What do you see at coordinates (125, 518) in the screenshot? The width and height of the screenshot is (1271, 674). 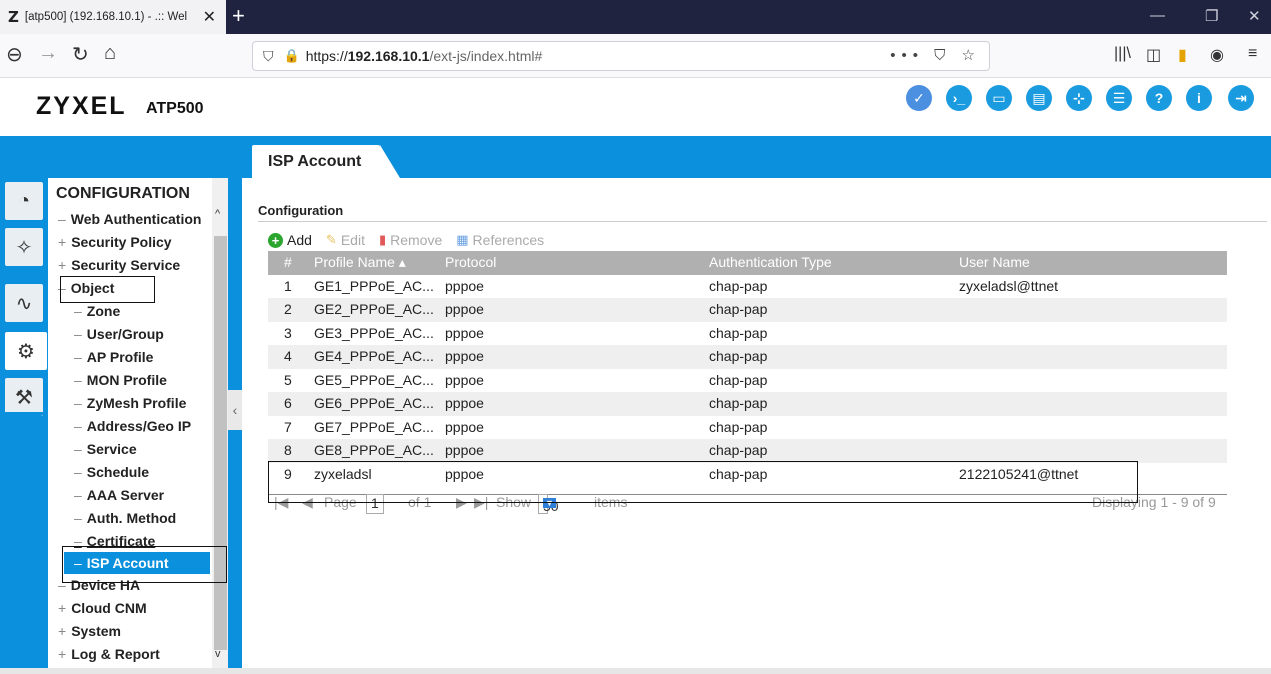 I see `menu-auth-method: – Auth. Method` at bounding box center [125, 518].